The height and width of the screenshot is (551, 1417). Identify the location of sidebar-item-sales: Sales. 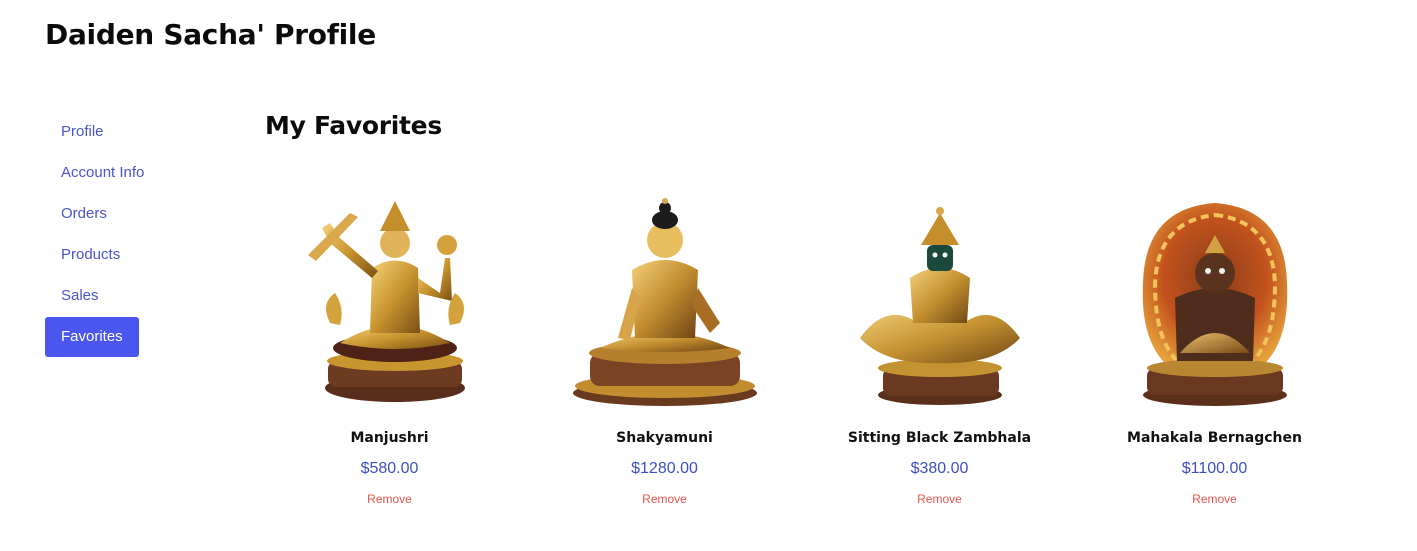
(120, 296).